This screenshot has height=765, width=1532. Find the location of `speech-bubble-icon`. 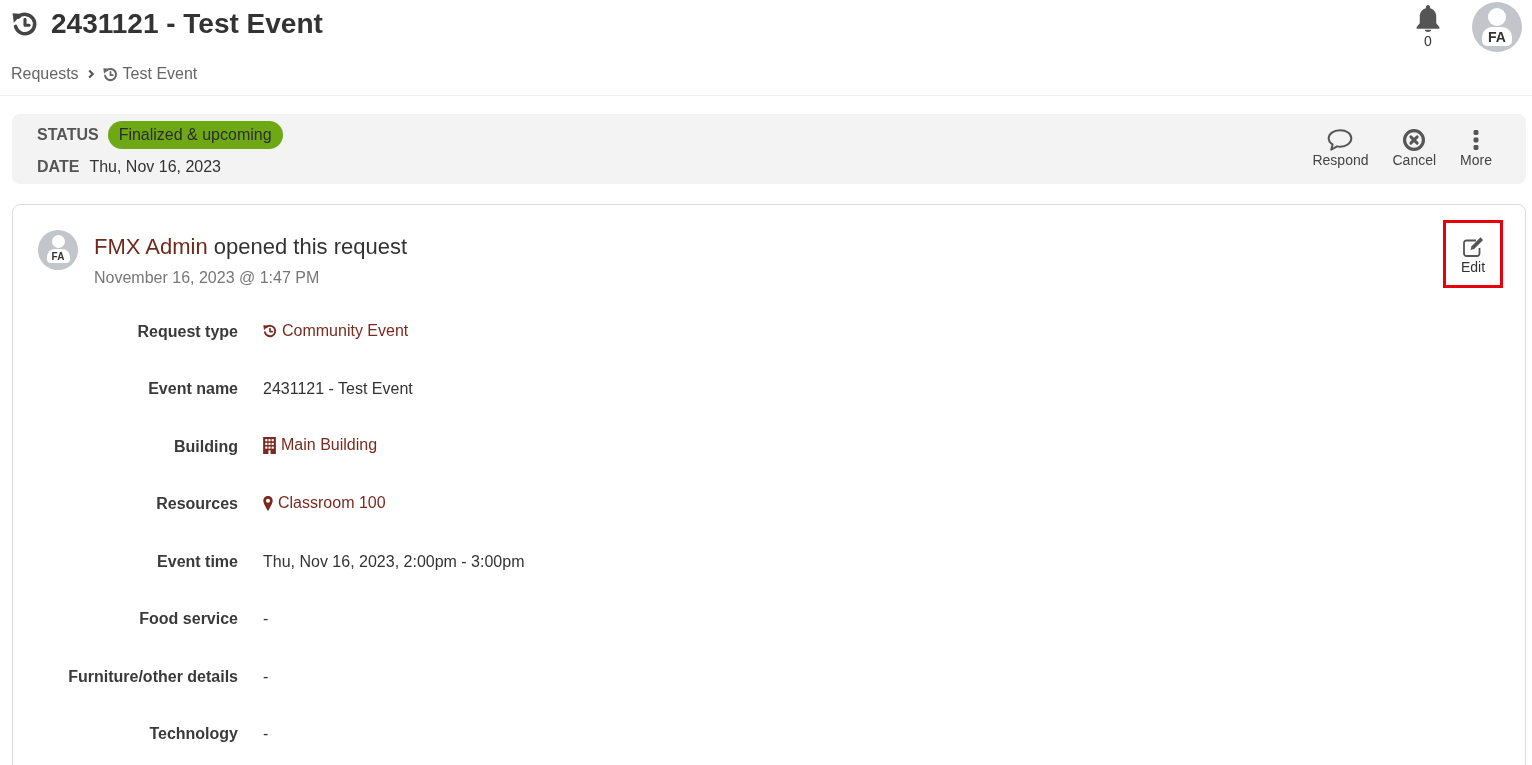

speech-bubble-icon is located at coordinates (1340, 140).